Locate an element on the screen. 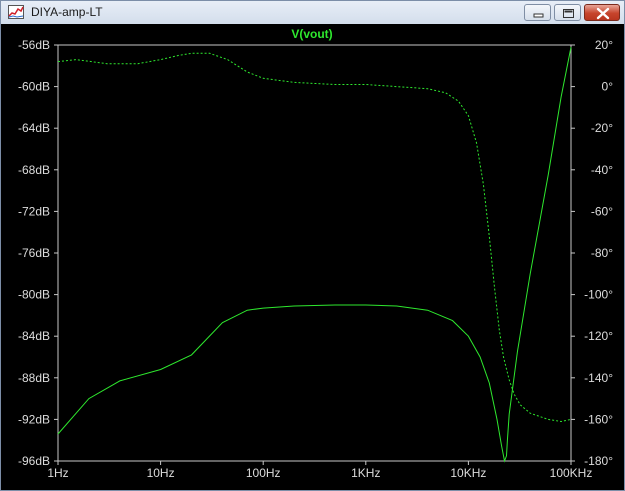 The height and width of the screenshot is (491, 625). right-tick-label: 0° is located at coordinates (608, 87).